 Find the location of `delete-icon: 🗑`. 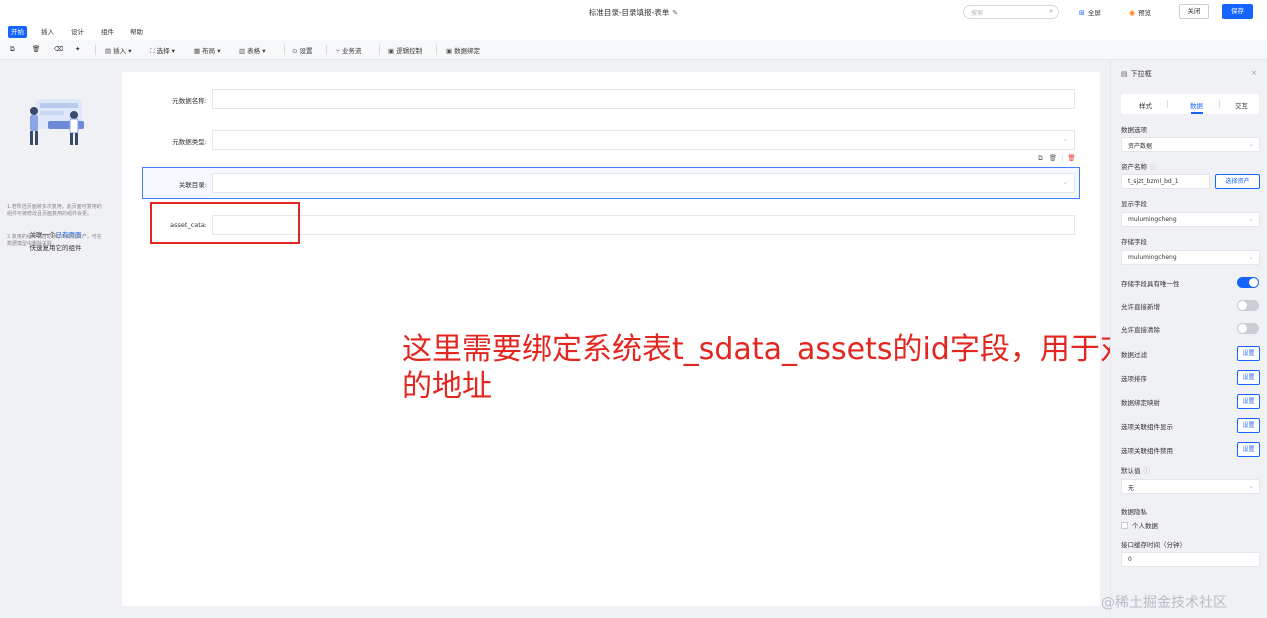

delete-icon: 🗑 is located at coordinates (36, 49).